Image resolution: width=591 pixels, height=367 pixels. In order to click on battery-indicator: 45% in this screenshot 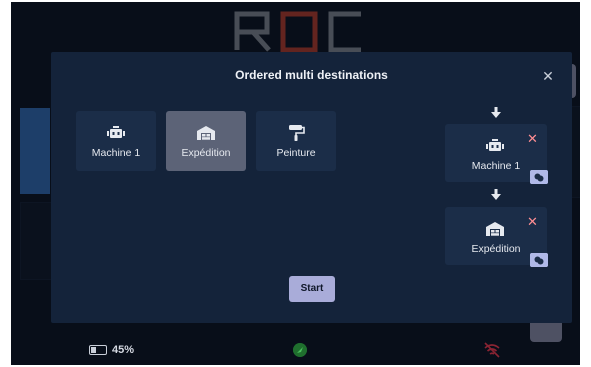, I will do `click(111, 350)`.